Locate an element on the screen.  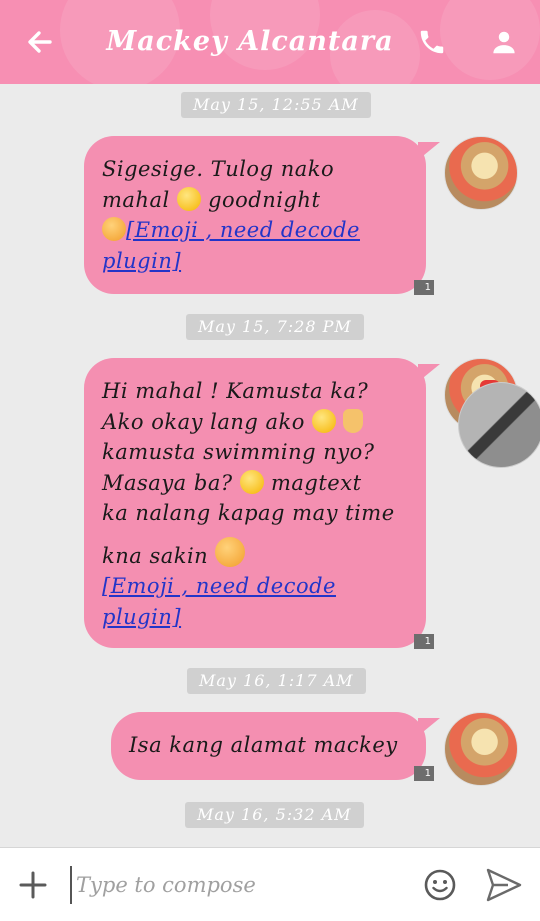
smiley-icon is located at coordinates (440, 885).